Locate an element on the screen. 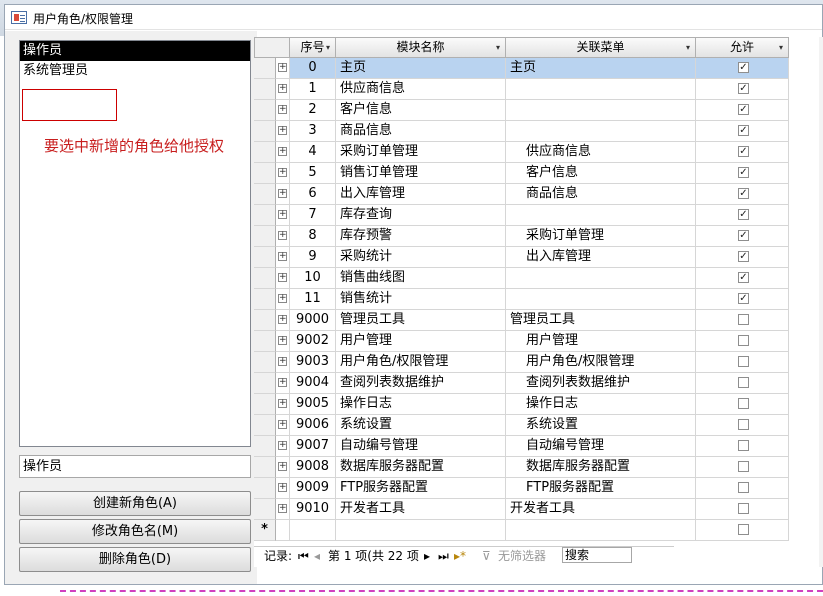 This screenshot has height=596, width=823. role-item-admin: 系统管理员 is located at coordinates (135, 71).